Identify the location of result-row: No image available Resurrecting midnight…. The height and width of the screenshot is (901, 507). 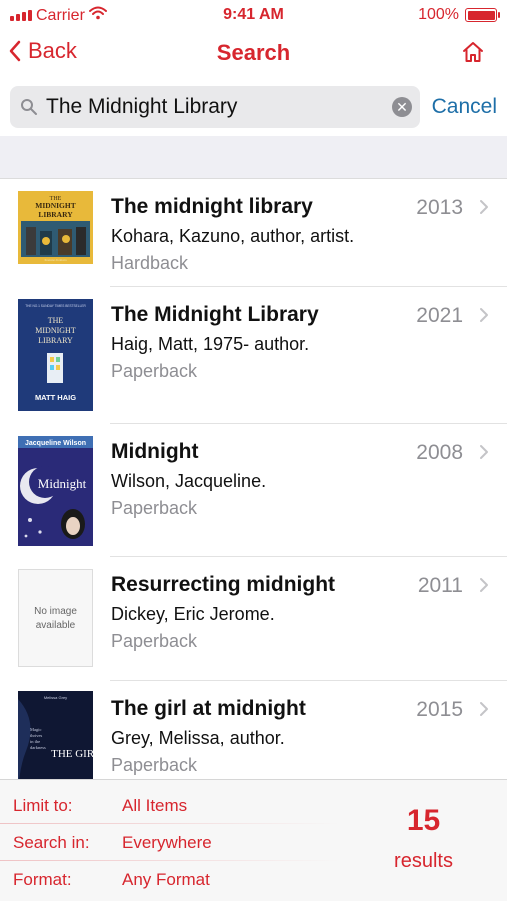
(253, 619).